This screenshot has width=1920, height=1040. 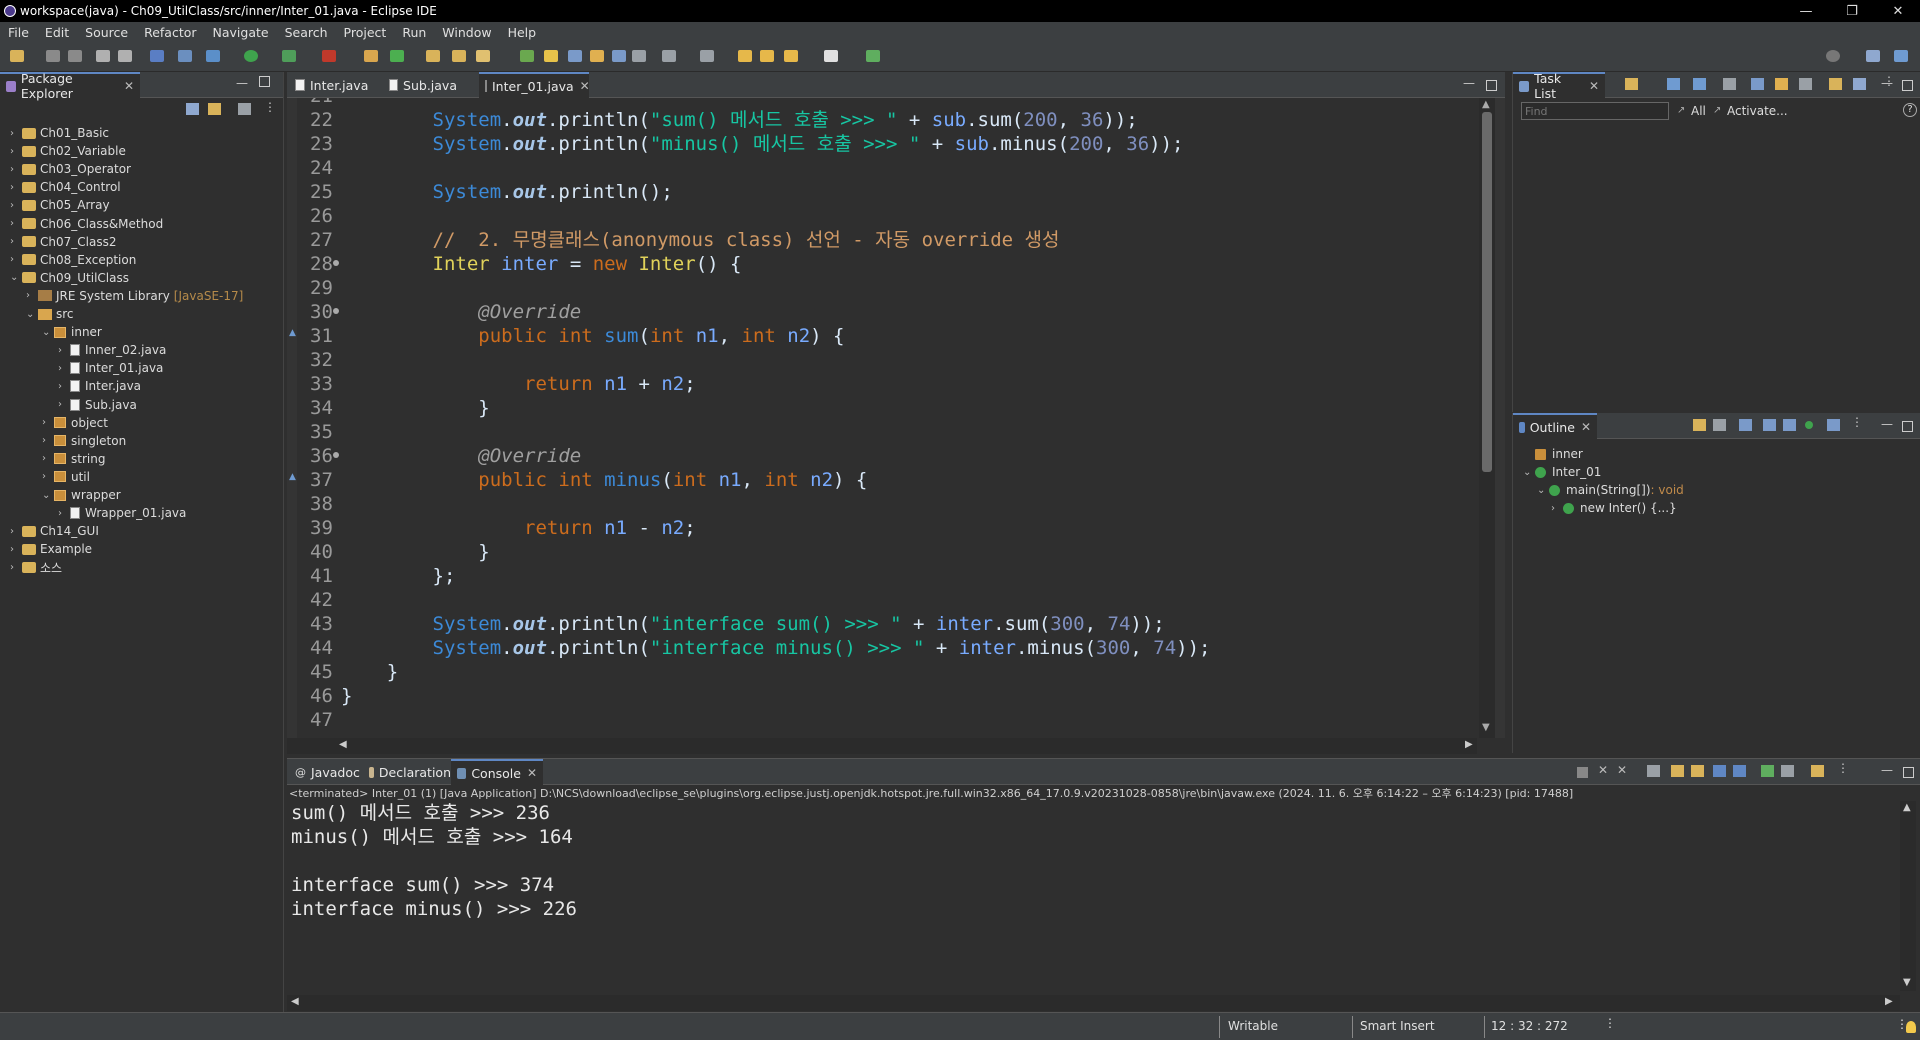 I want to click on terminate-icon, so click(x=1582, y=772).